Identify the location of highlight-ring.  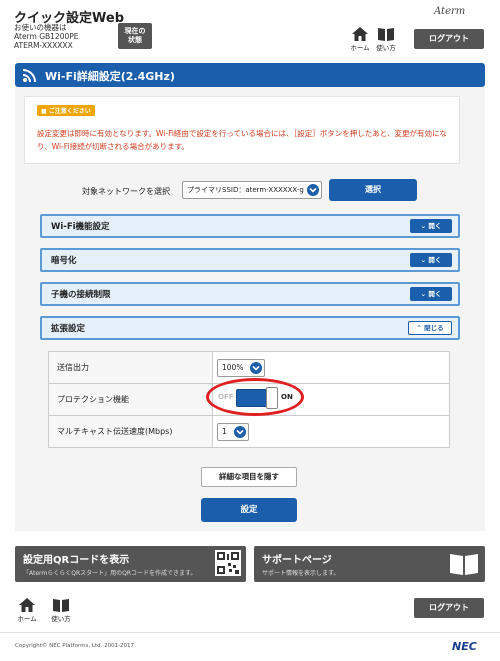
(255, 397).